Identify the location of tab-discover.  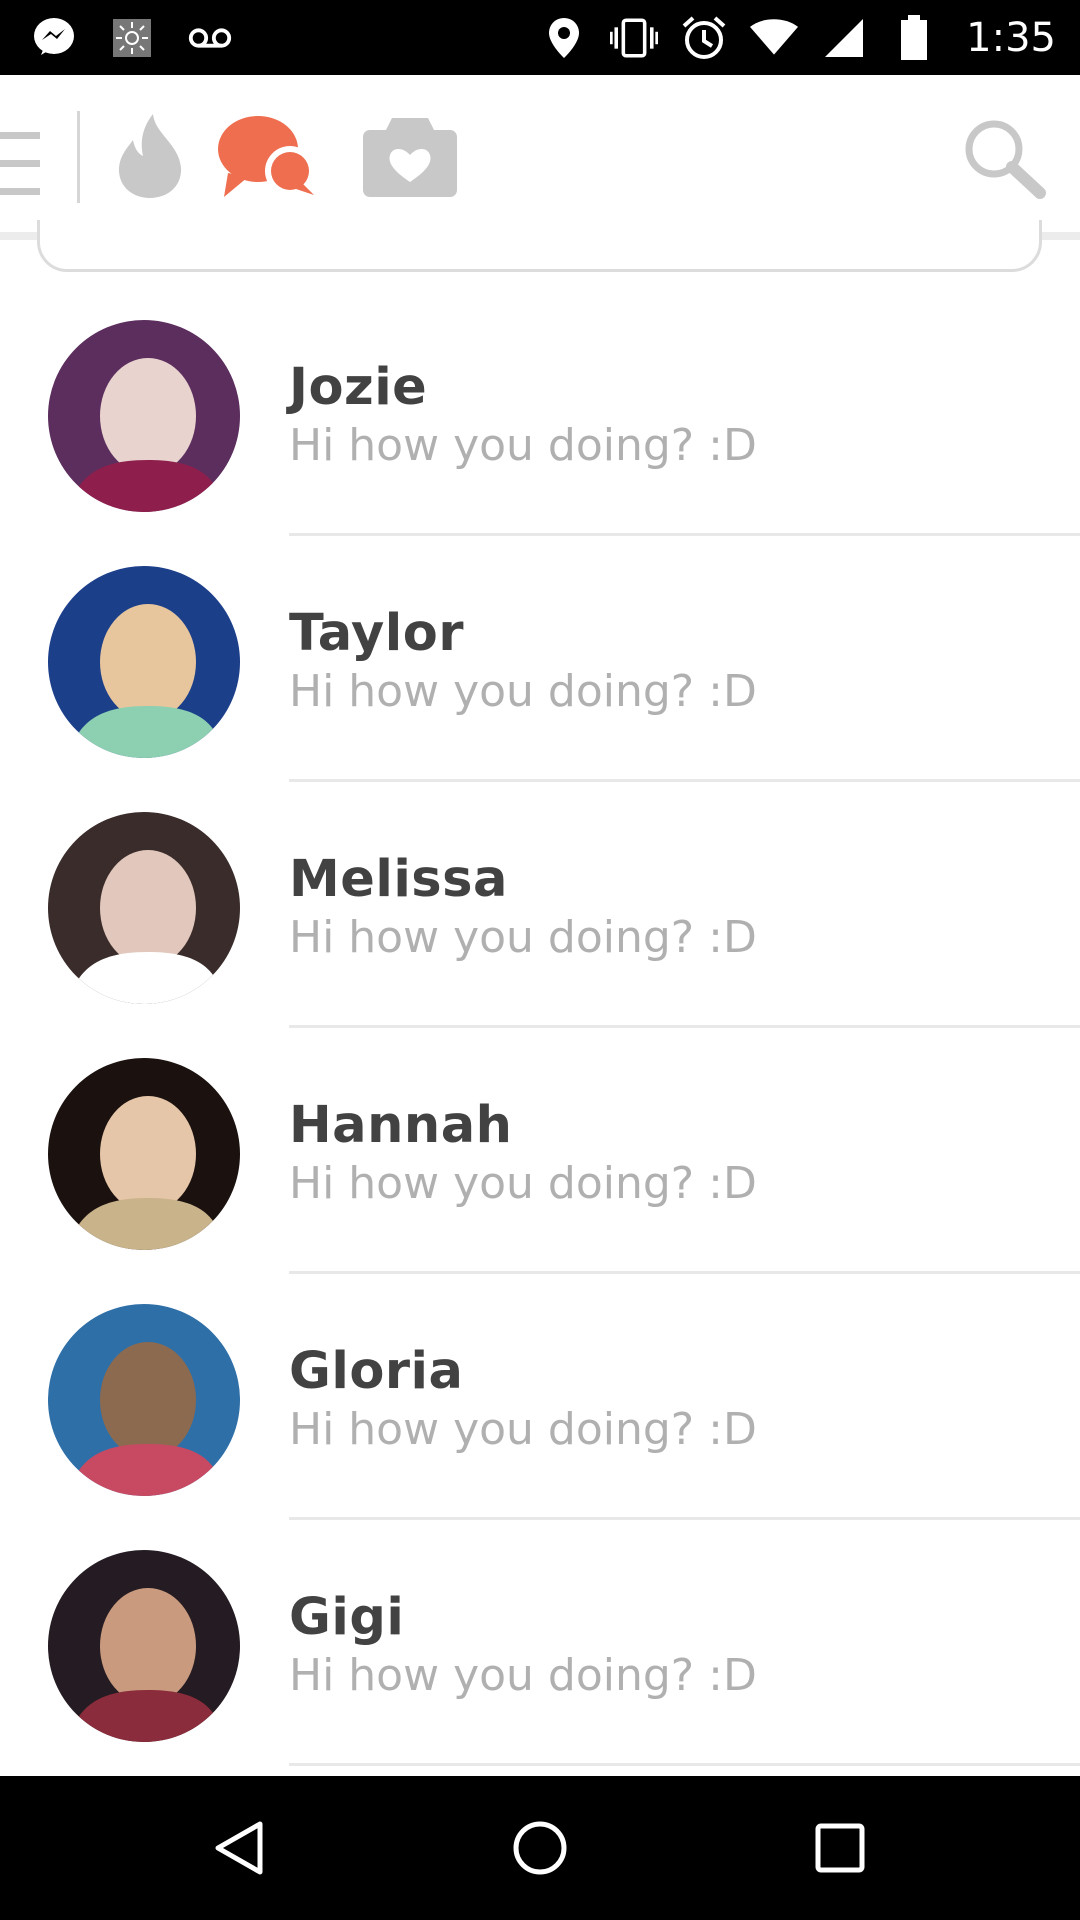
(150, 158).